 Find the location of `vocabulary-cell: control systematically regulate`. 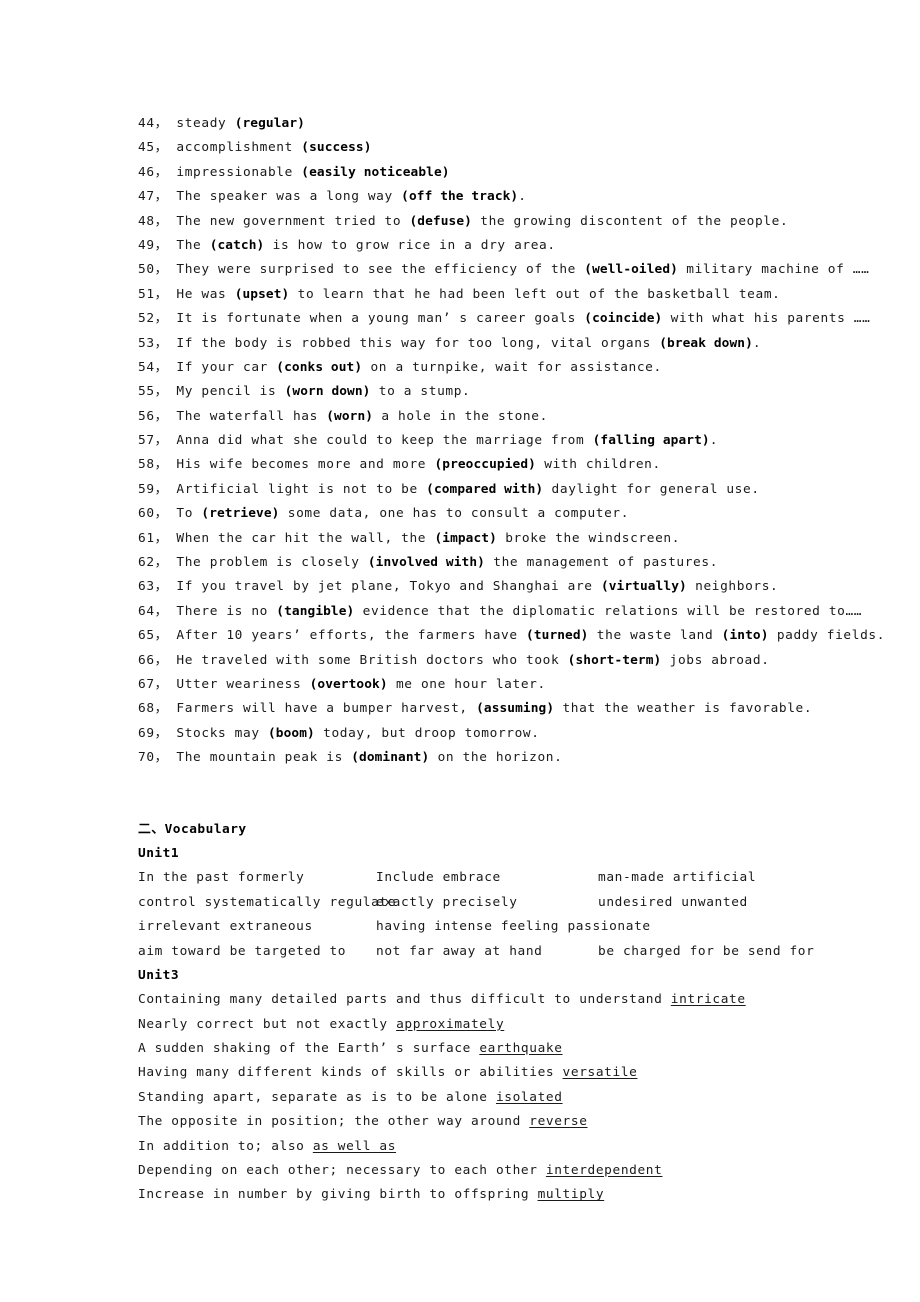

vocabulary-cell: control systematically regulate is located at coordinates (266, 903).